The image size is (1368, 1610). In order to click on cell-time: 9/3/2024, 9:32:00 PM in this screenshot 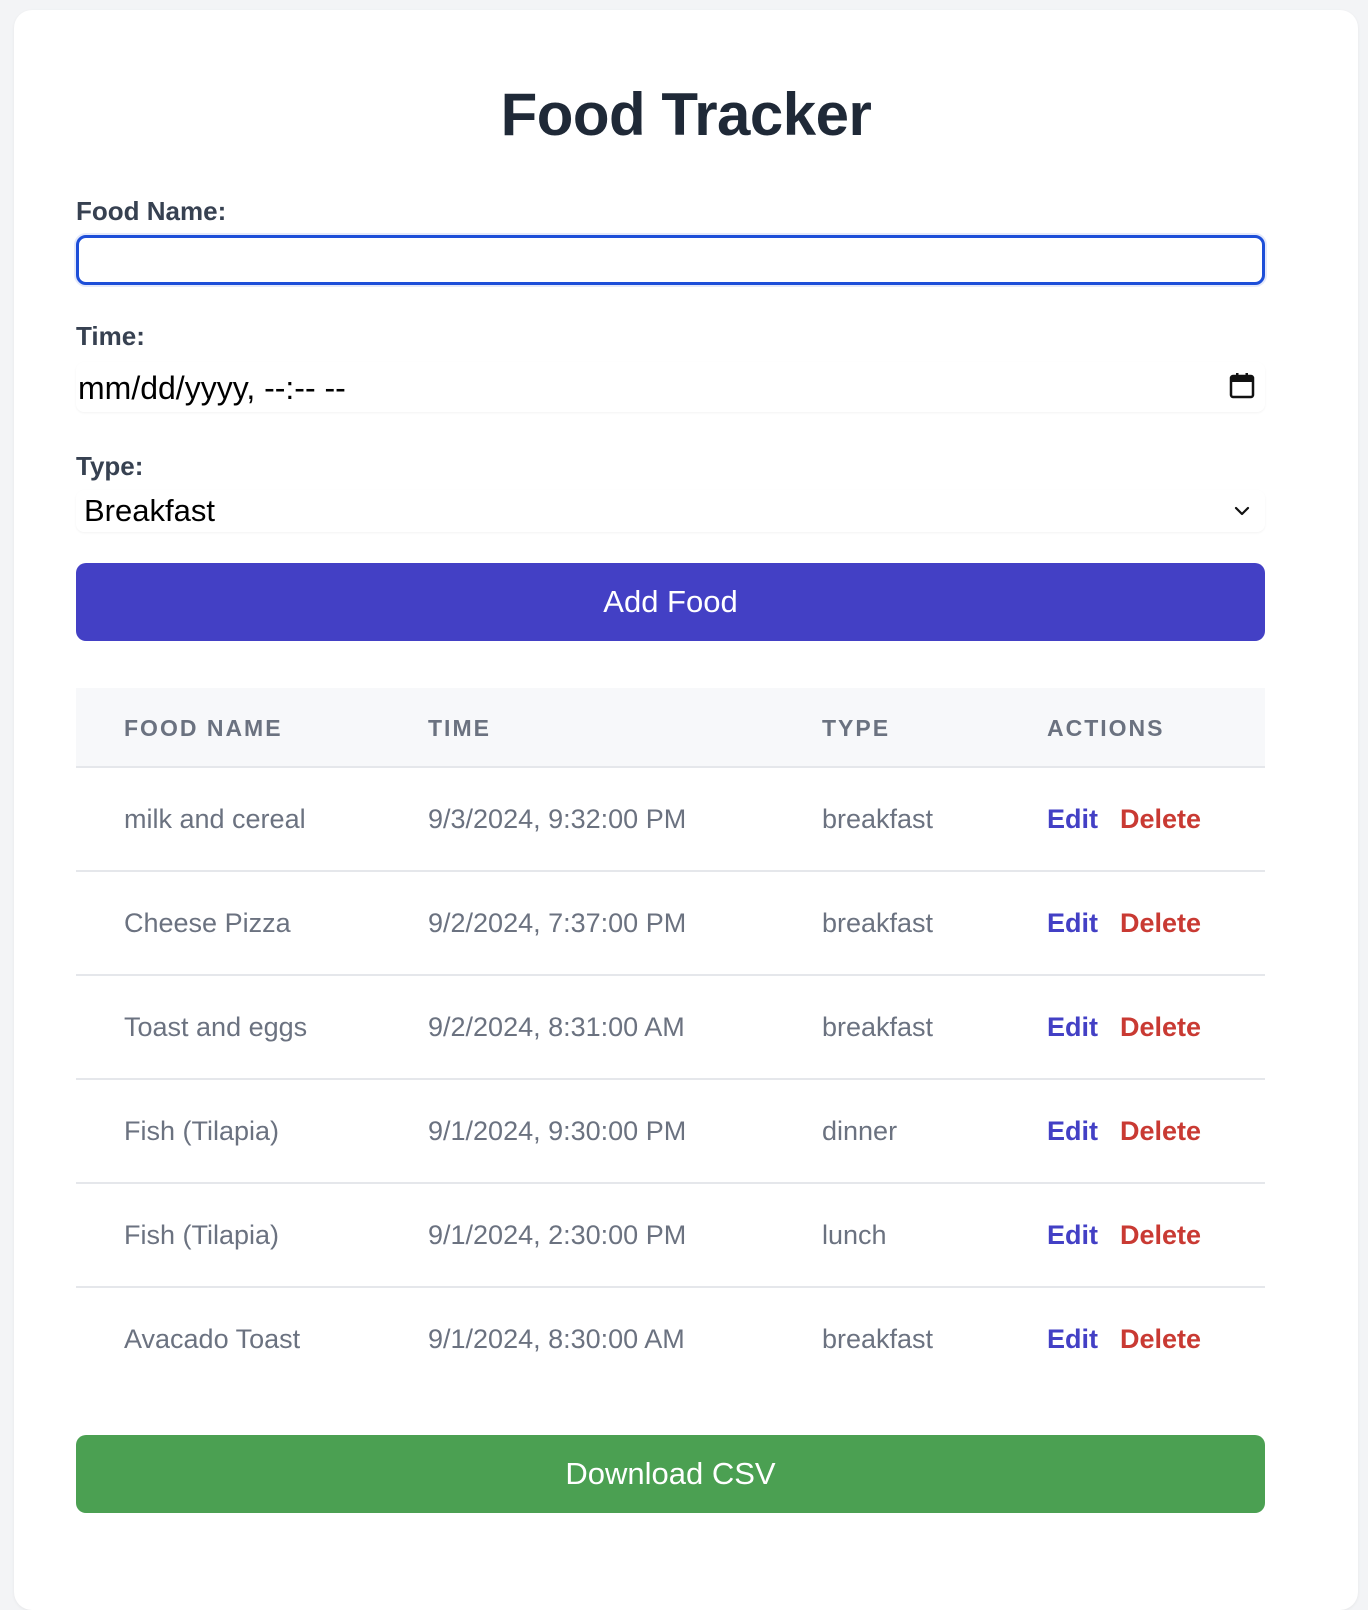, I will do `click(557, 819)`.